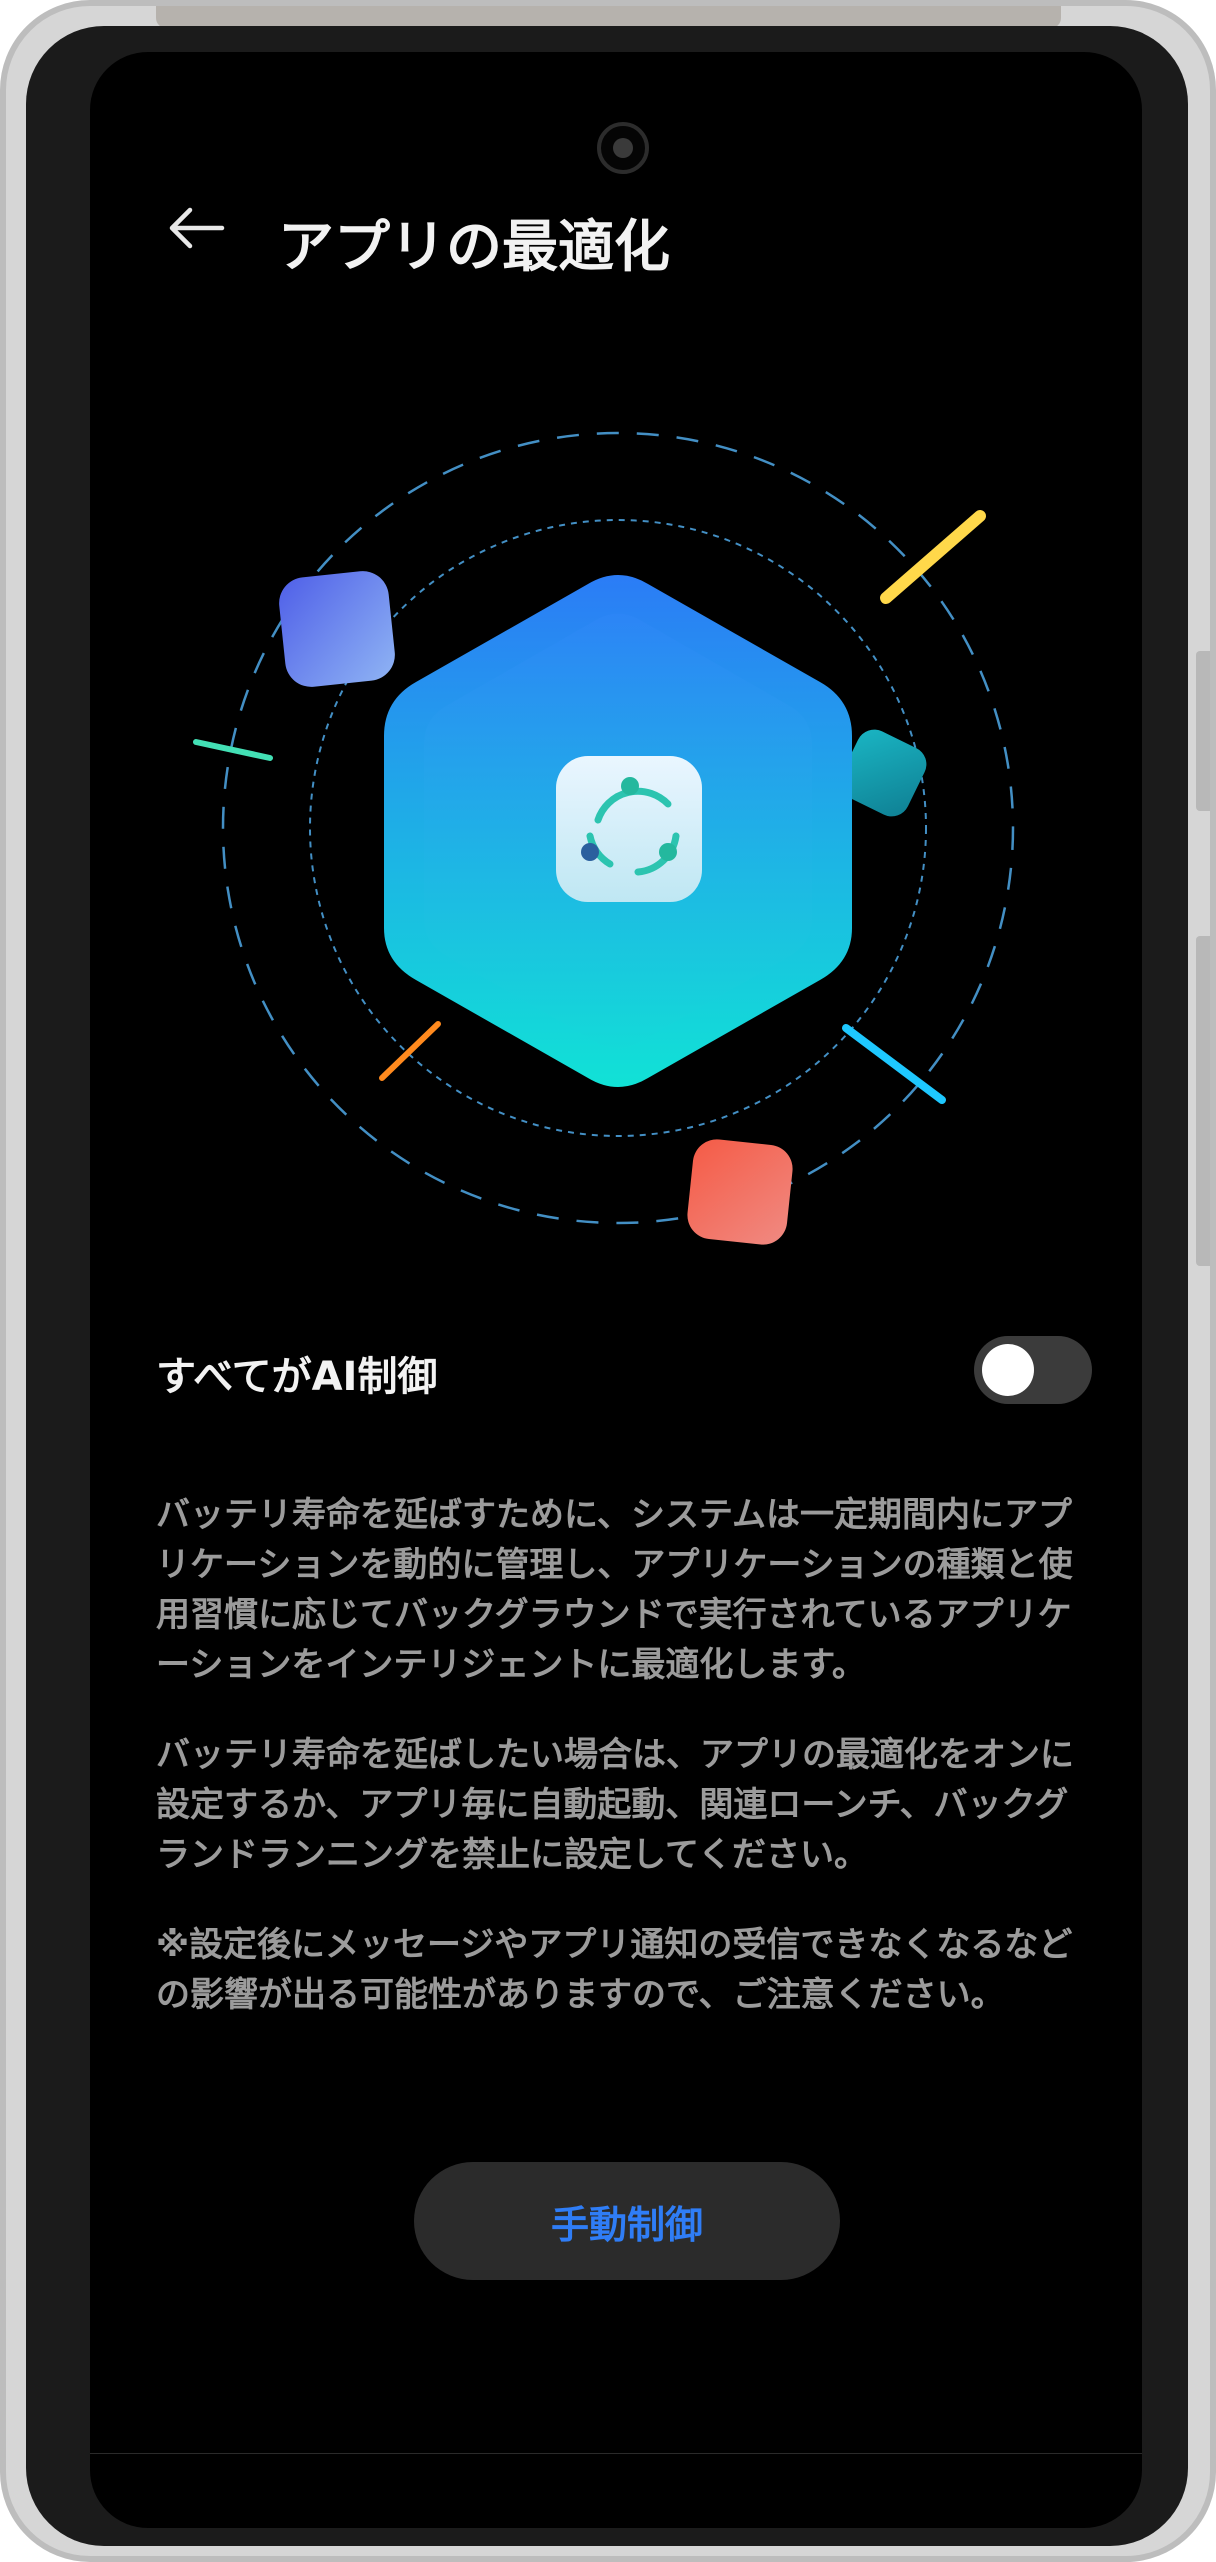 This screenshot has width=1216, height=2562. I want to click on purple-tile, so click(337, 629).